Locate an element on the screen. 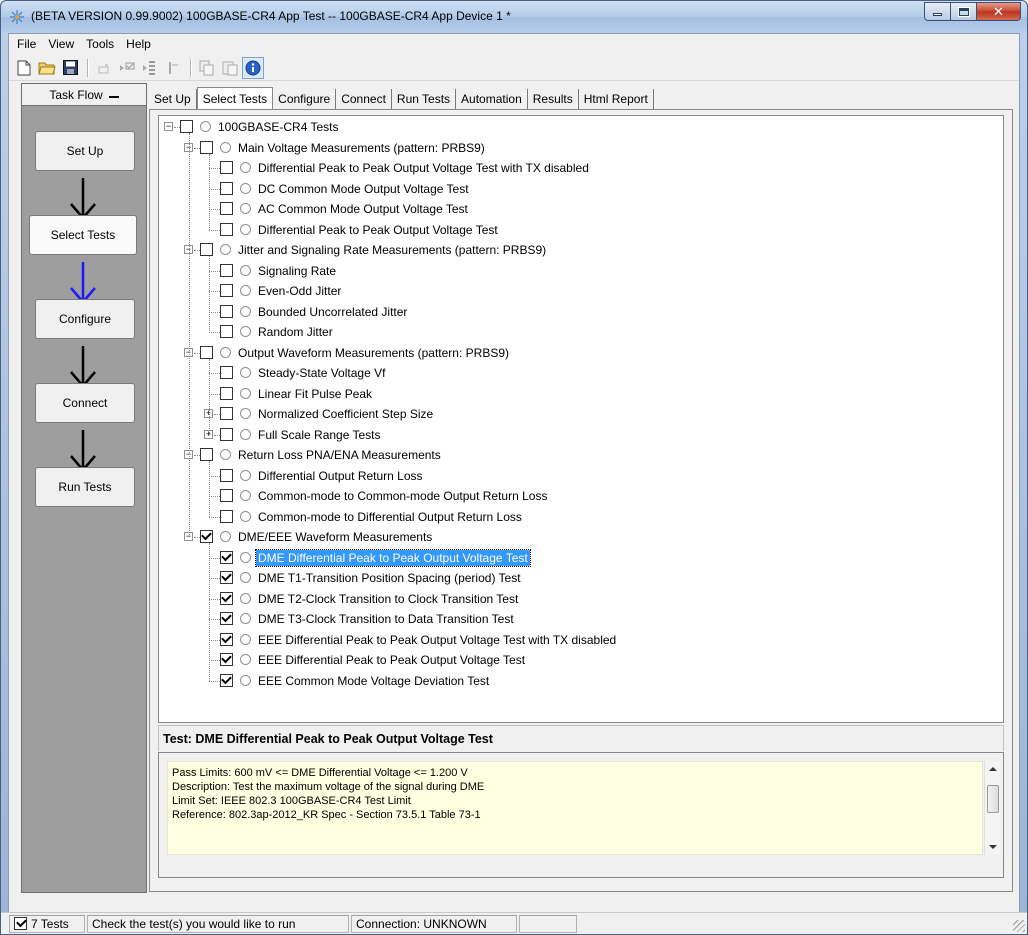 This screenshot has width=1028, height=935. test-item-label: Full Scale Range Tests is located at coordinates (319, 435).